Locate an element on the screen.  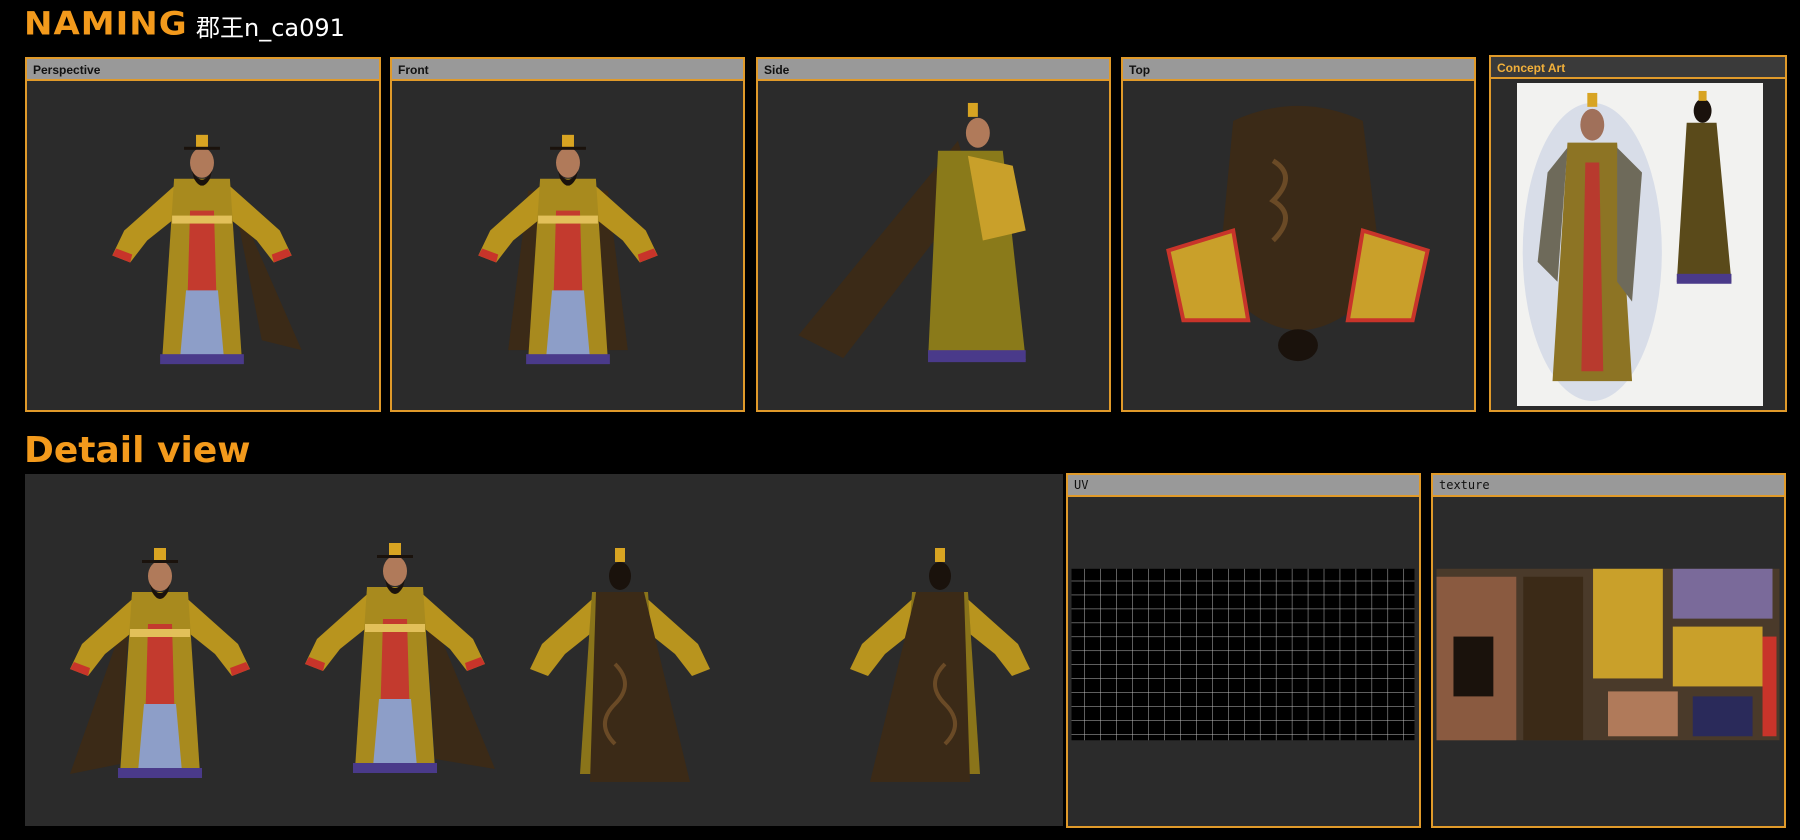
perspective-panel: Perspective is located at coordinates (203, 234).